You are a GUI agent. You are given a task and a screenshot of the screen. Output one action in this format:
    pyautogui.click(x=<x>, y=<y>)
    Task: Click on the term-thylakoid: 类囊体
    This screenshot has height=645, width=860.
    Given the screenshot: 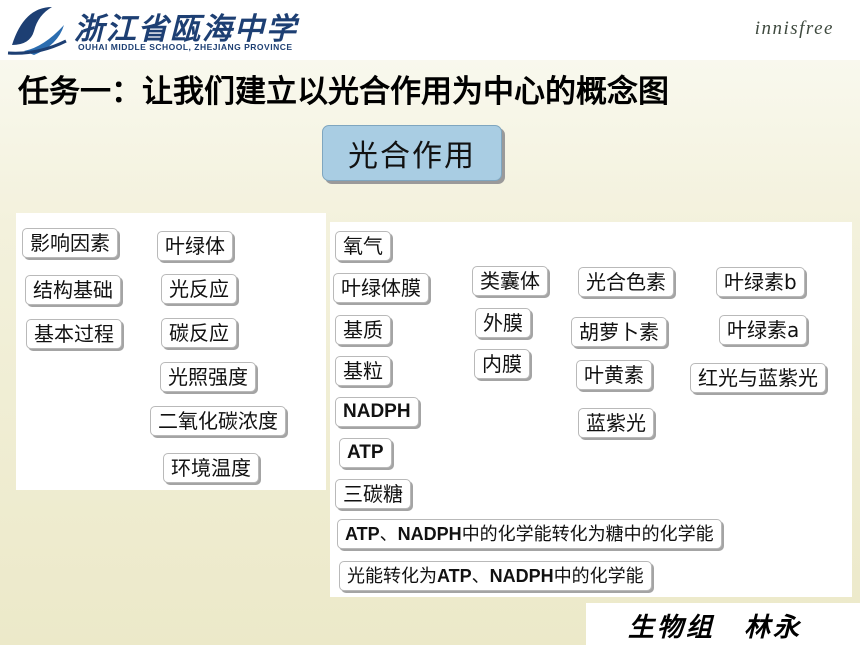 What is the action you would take?
    pyautogui.click(x=510, y=281)
    